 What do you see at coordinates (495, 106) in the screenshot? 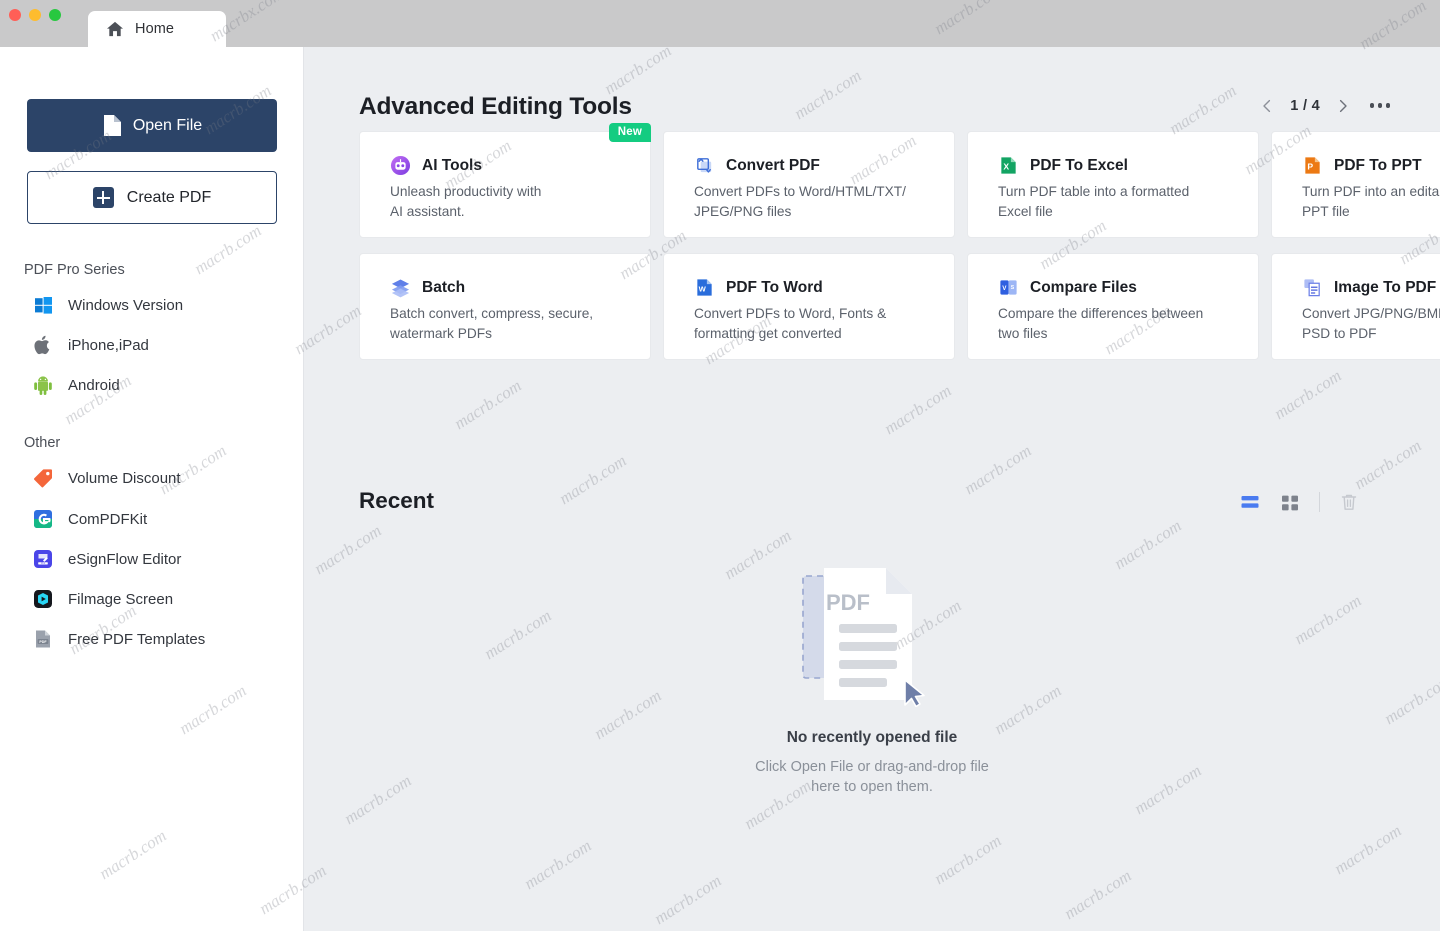
I see `page-title: Advanced Editing Tools` at bounding box center [495, 106].